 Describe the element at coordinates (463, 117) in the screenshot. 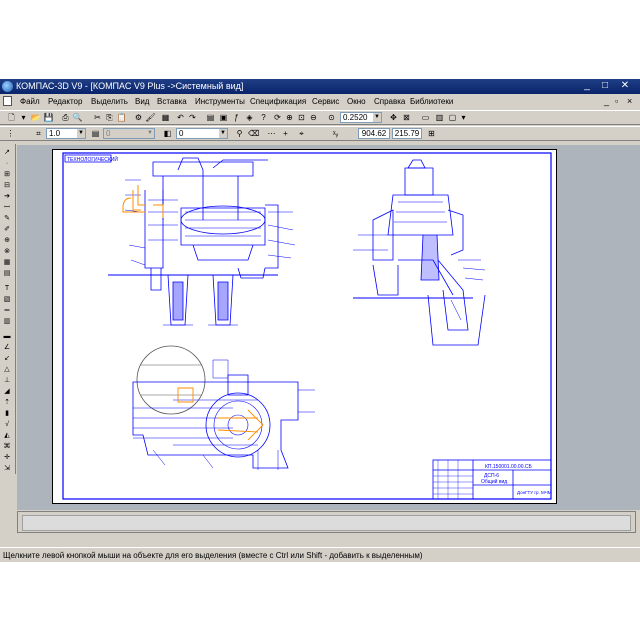

I see `dropdown-arrow-icon-2: ▾` at that location.